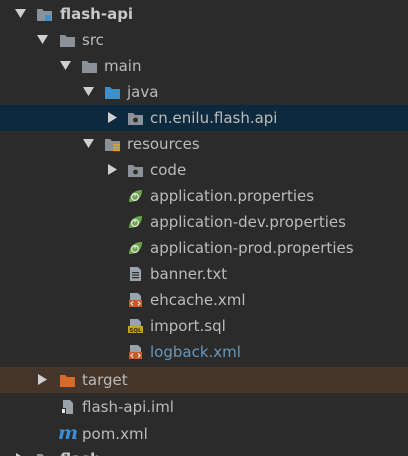 This screenshot has height=456, width=408. Describe the element at coordinates (67, 381) in the screenshot. I see `excluded-folder-icon` at that location.